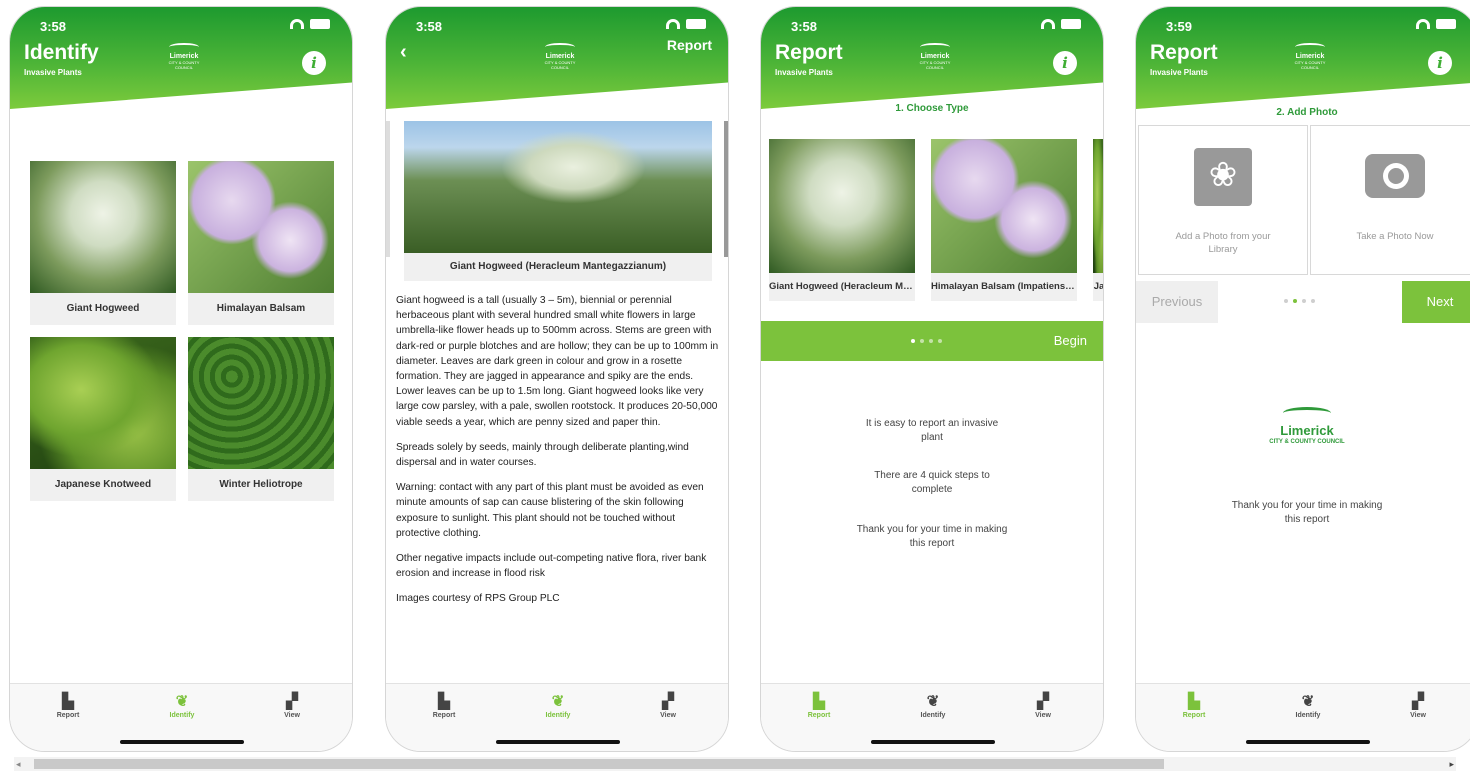 This screenshot has width=1470, height=773. Describe the element at coordinates (1070, 341) in the screenshot. I see `begin-button: Begin` at that location.